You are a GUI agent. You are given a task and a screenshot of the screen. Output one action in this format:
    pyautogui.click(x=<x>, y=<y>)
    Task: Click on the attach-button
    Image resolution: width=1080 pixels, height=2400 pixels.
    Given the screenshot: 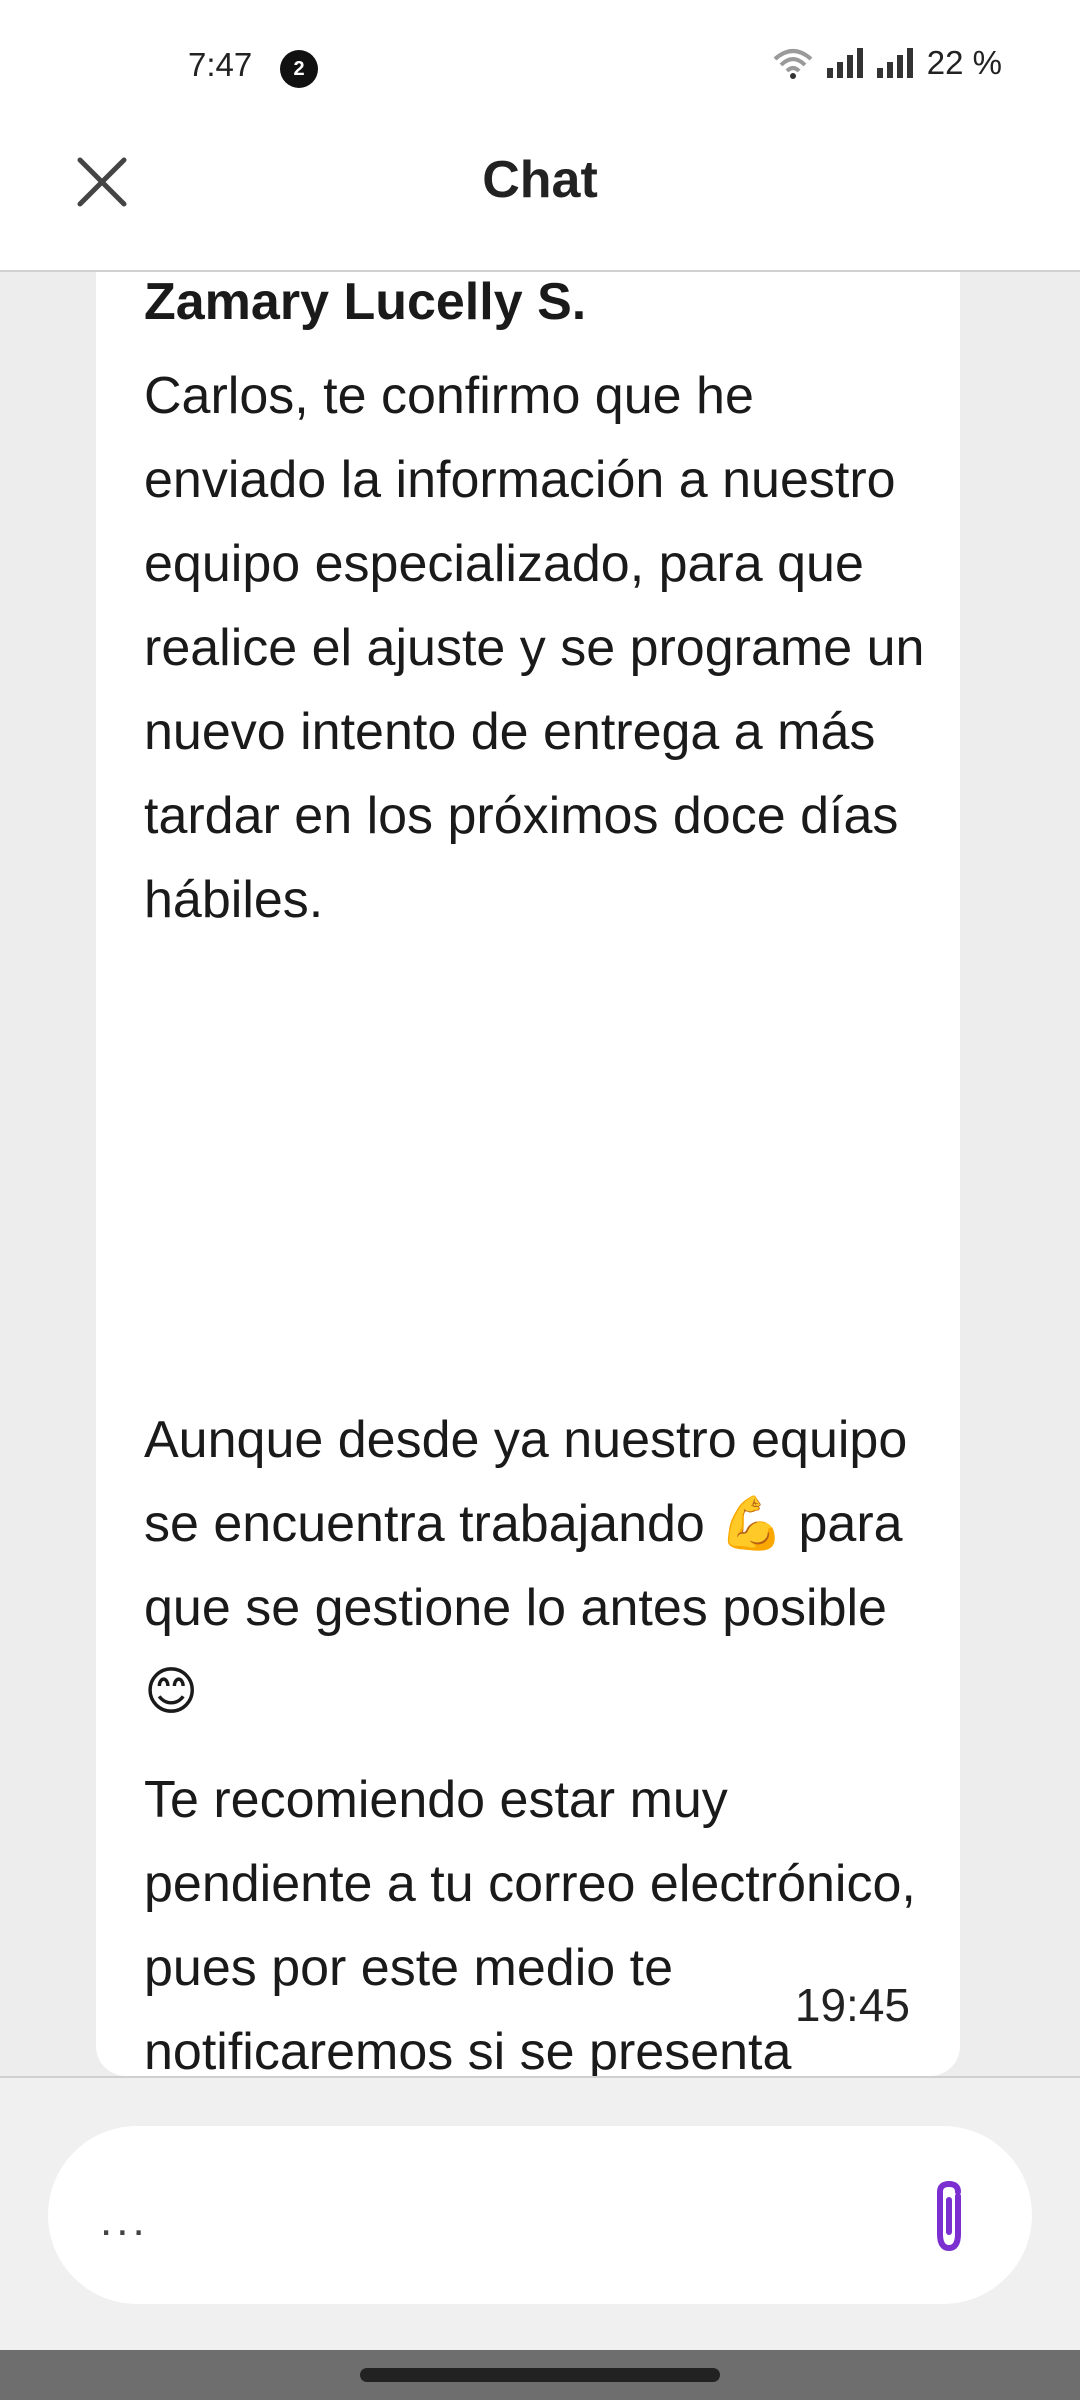 What is the action you would take?
    pyautogui.click(x=949, y=2216)
    